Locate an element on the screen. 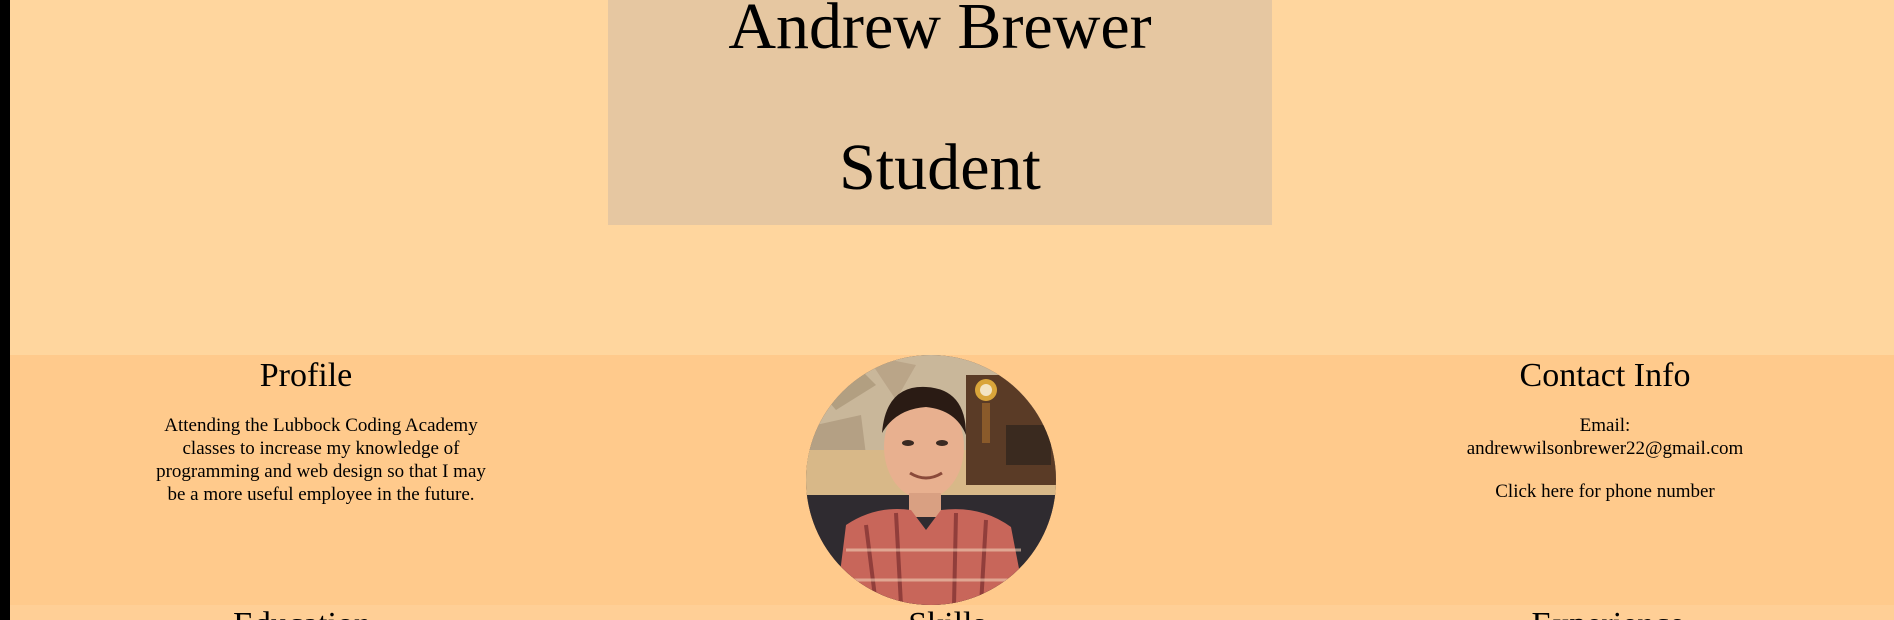 The image size is (1894, 620). skills-heading: Skills is located at coordinates (947, 612).